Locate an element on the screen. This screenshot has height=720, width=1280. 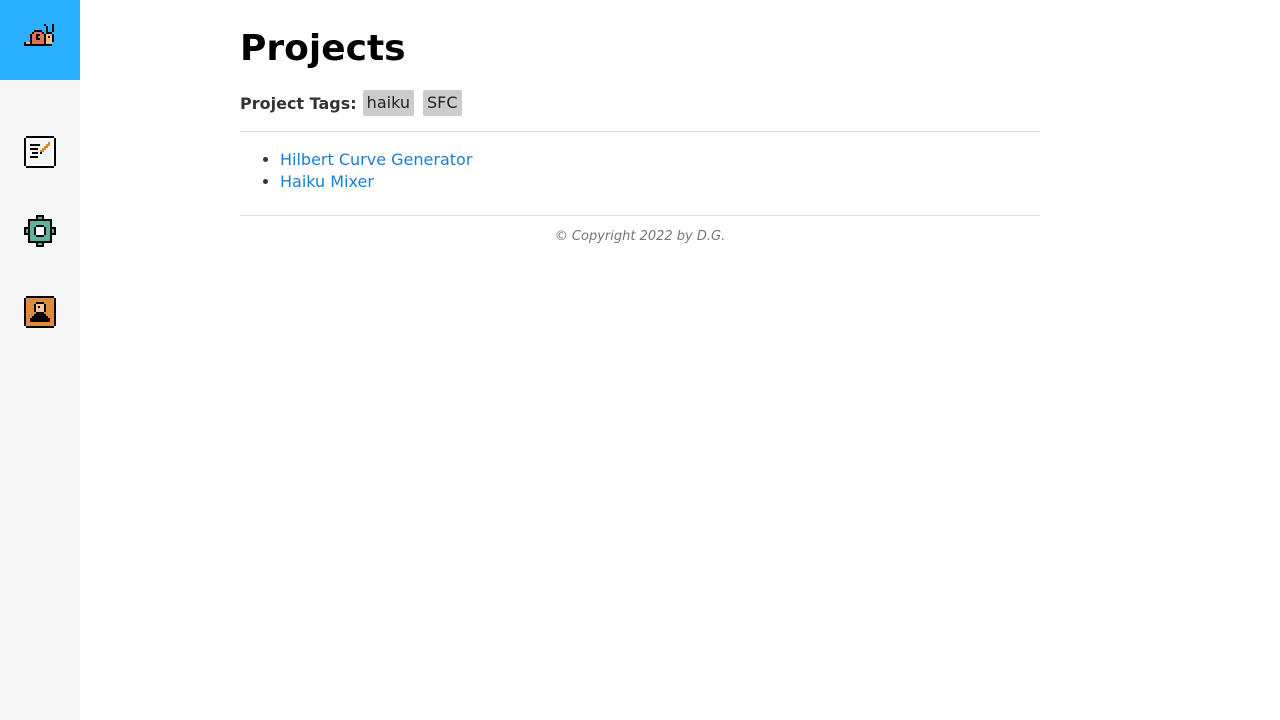
home-logo-button is located at coordinates (40, 40).